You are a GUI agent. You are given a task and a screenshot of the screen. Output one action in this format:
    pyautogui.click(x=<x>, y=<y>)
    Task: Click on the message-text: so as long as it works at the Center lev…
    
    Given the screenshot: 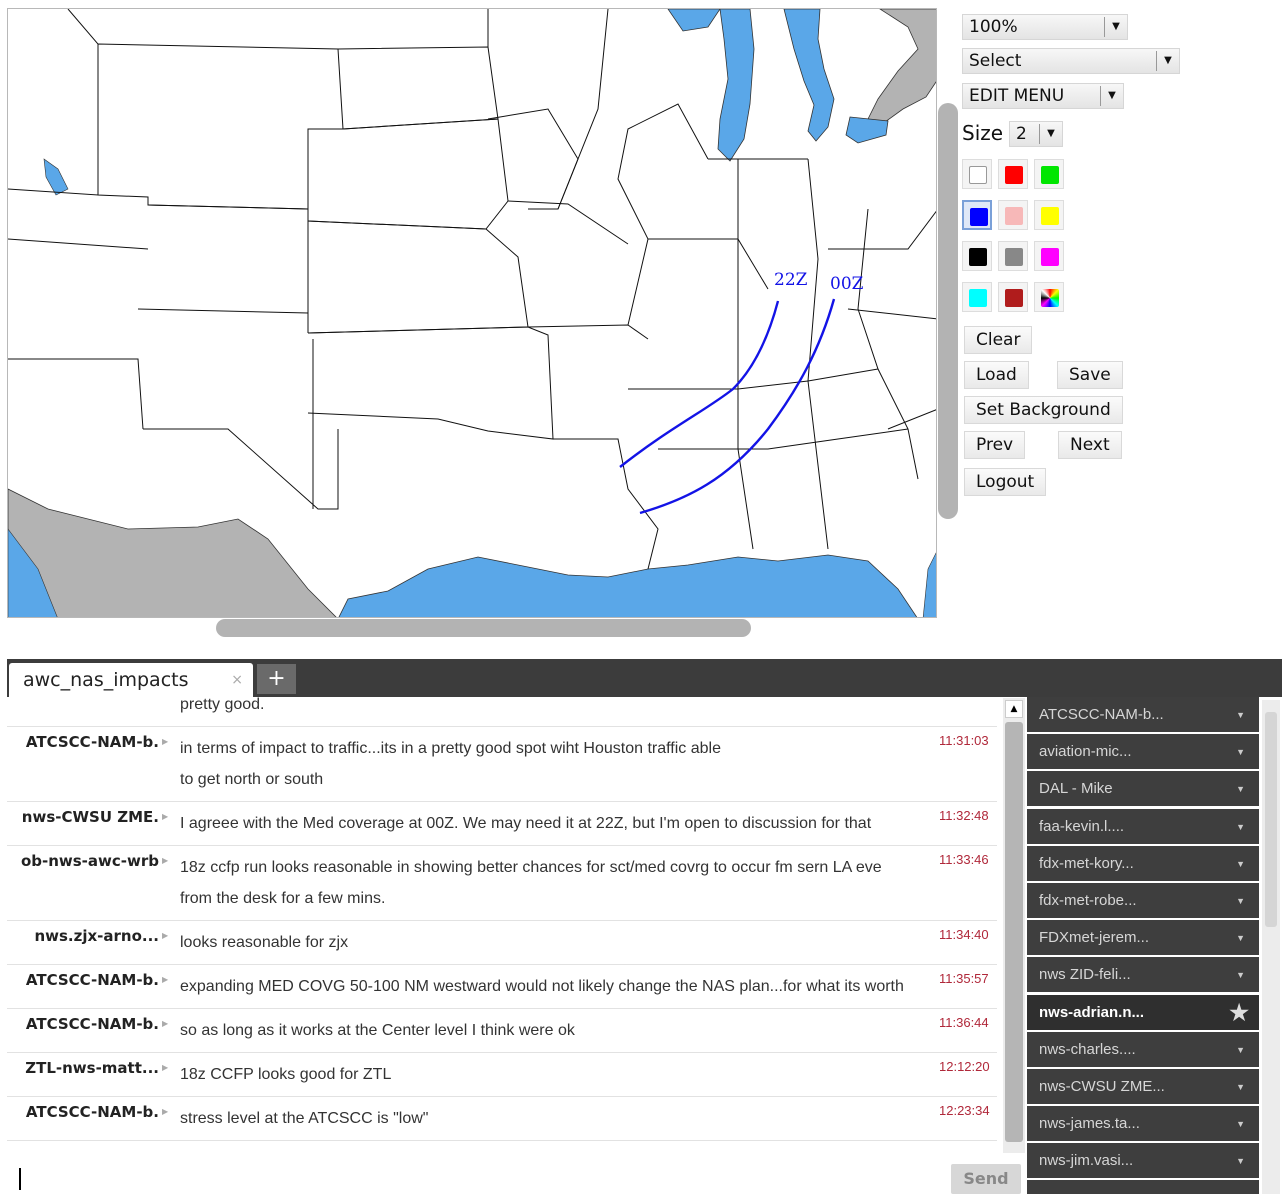 What is the action you would take?
    pyautogui.click(x=560, y=1030)
    